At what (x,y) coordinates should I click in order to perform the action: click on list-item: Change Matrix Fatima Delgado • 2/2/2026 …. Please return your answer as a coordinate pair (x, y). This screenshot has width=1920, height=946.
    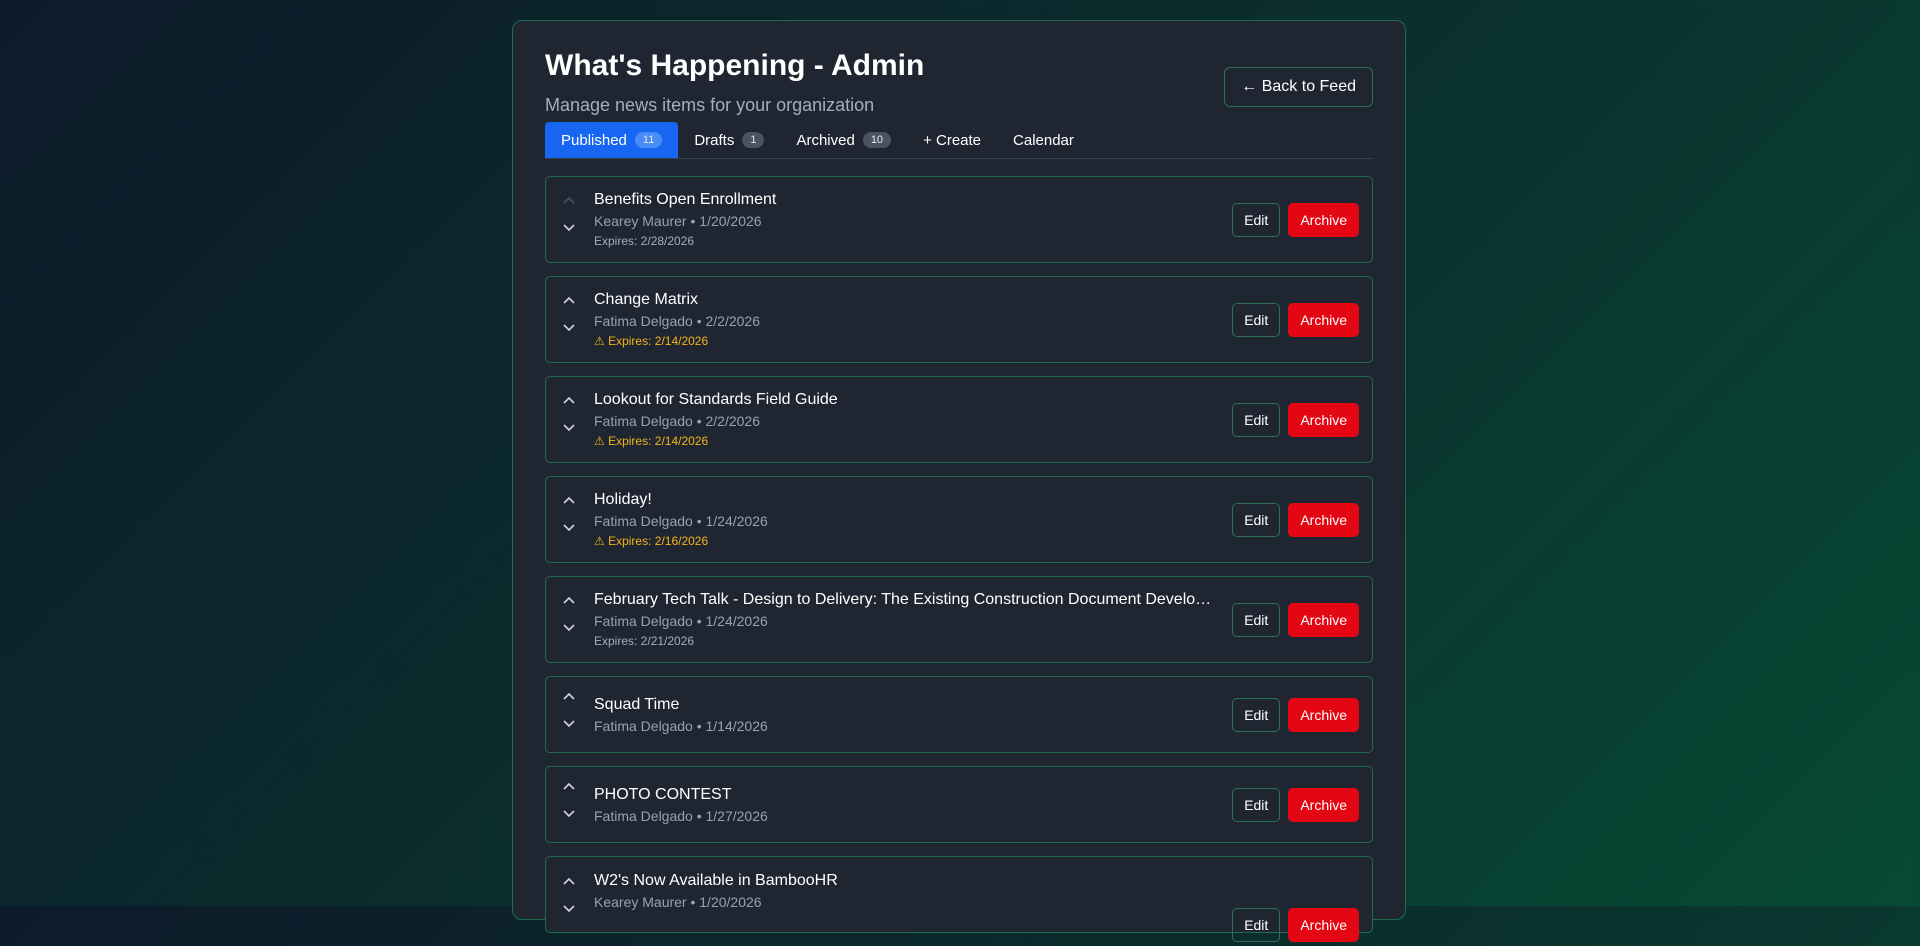
    Looking at the image, I should click on (959, 319).